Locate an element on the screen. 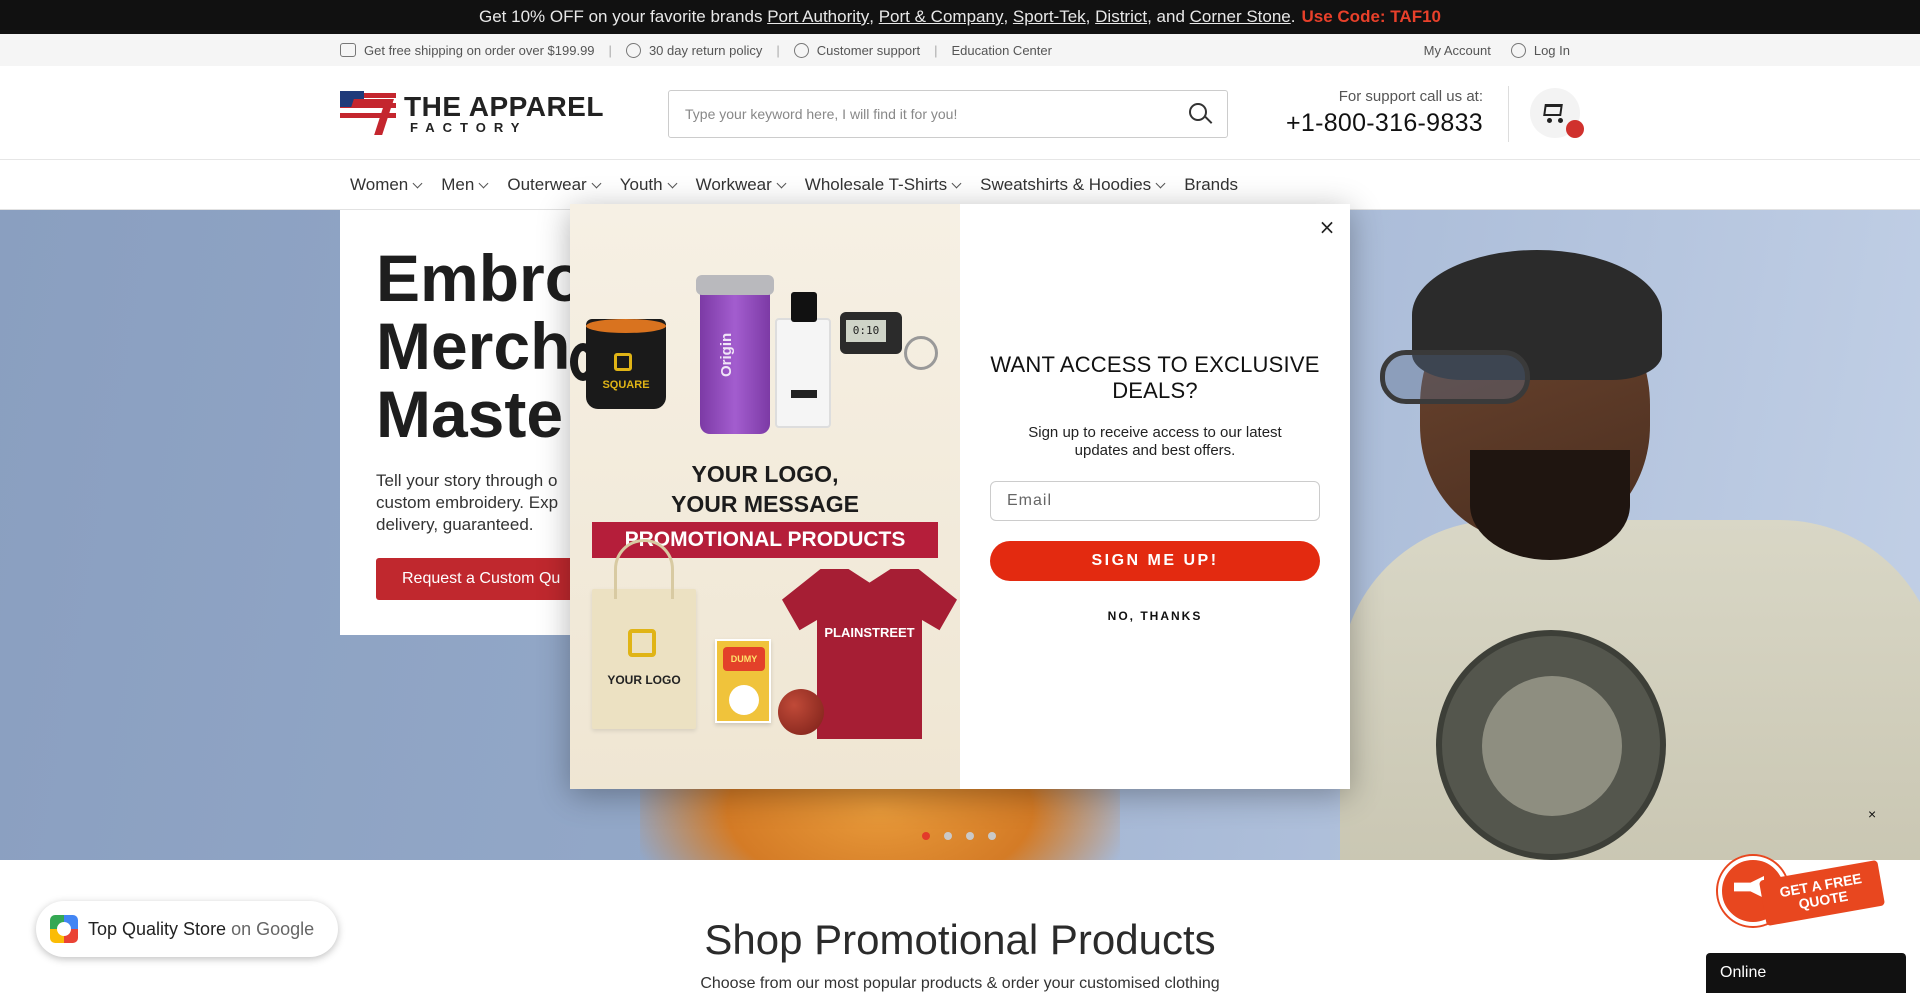 The image size is (1920, 993). email-field is located at coordinates (1155, 501).